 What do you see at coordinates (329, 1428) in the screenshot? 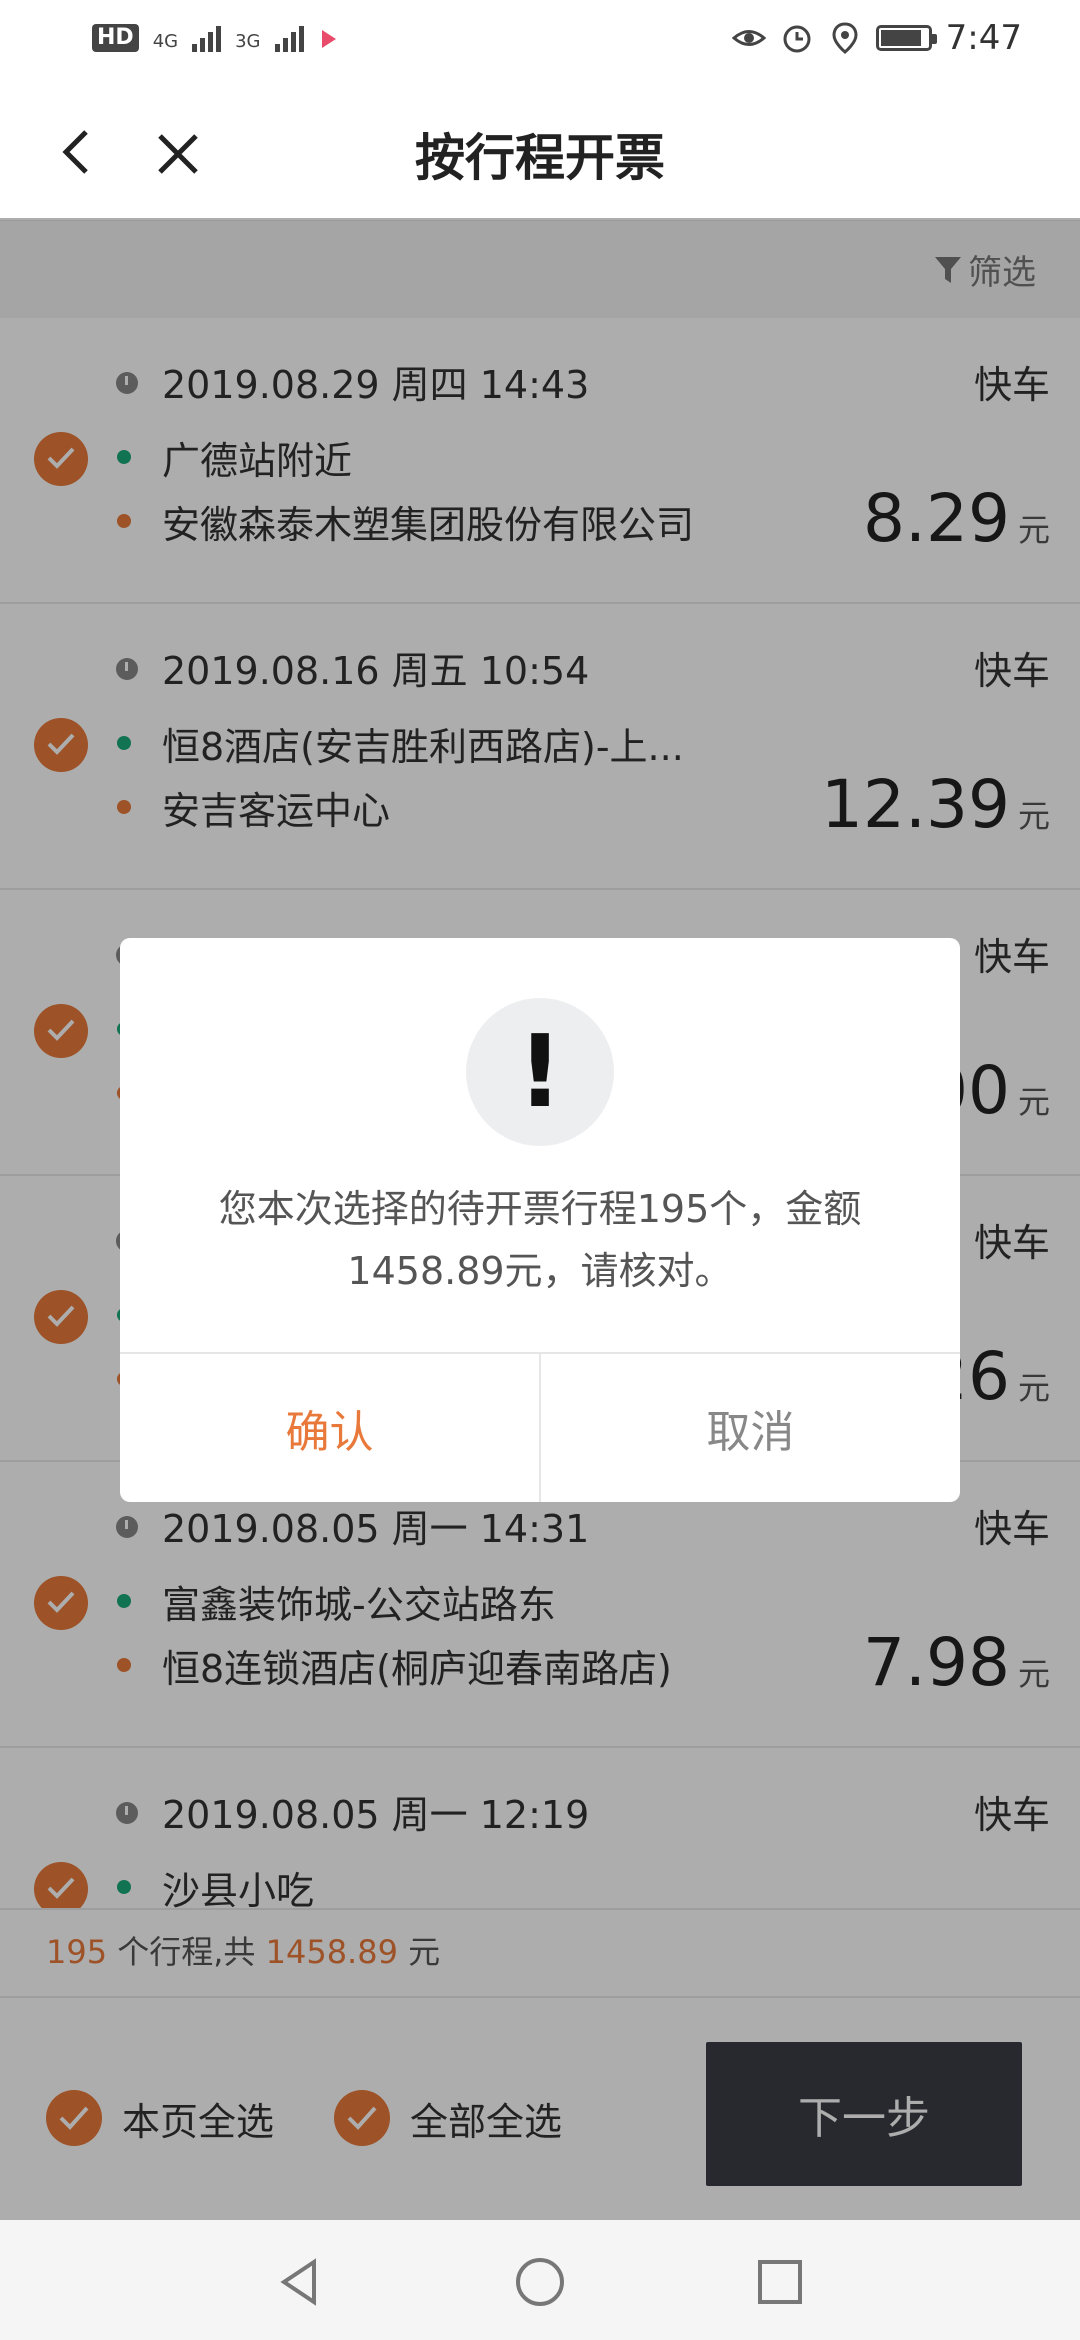
I see `confirm-button: 确认` at bounding box center [329, 1428].